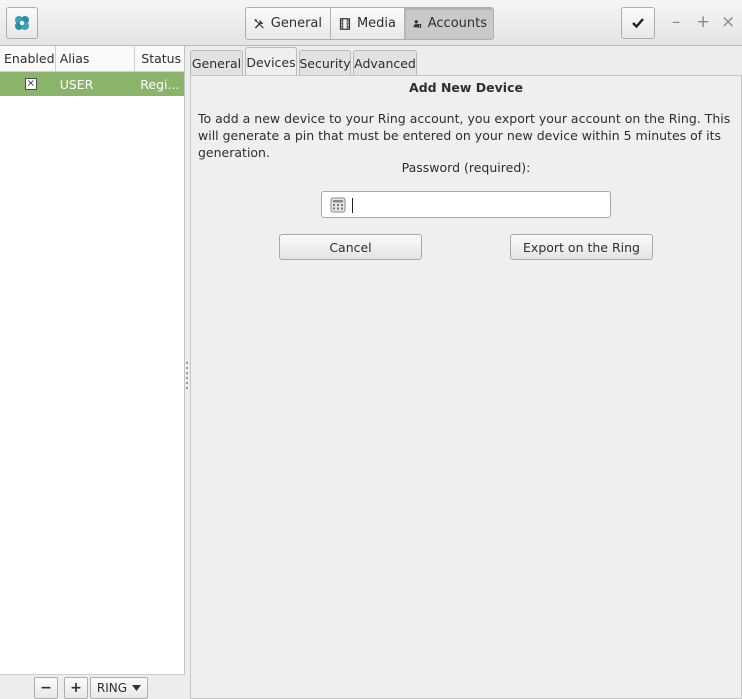  What do you see at coordinates (703, 22) in the screenshot?
I see `maximize-button: +` at bounding box center [703, 22].